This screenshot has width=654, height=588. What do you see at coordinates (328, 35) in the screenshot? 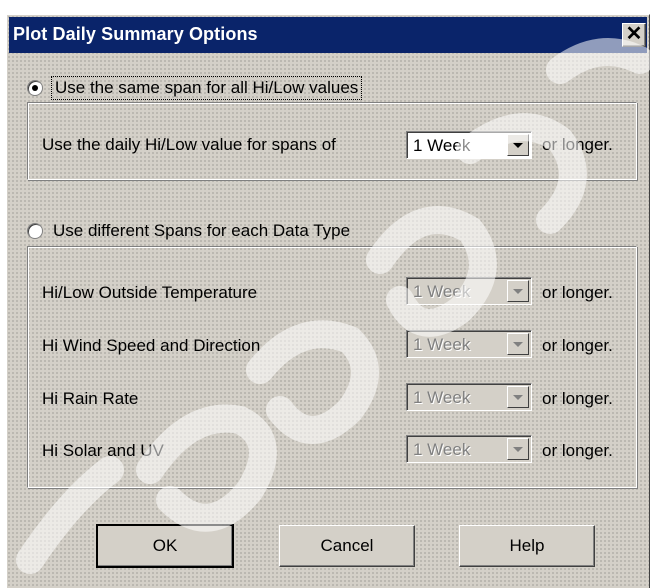
I see `title-bar: Plot Daily Summary Options ✕` at bounding box center [328, 35].